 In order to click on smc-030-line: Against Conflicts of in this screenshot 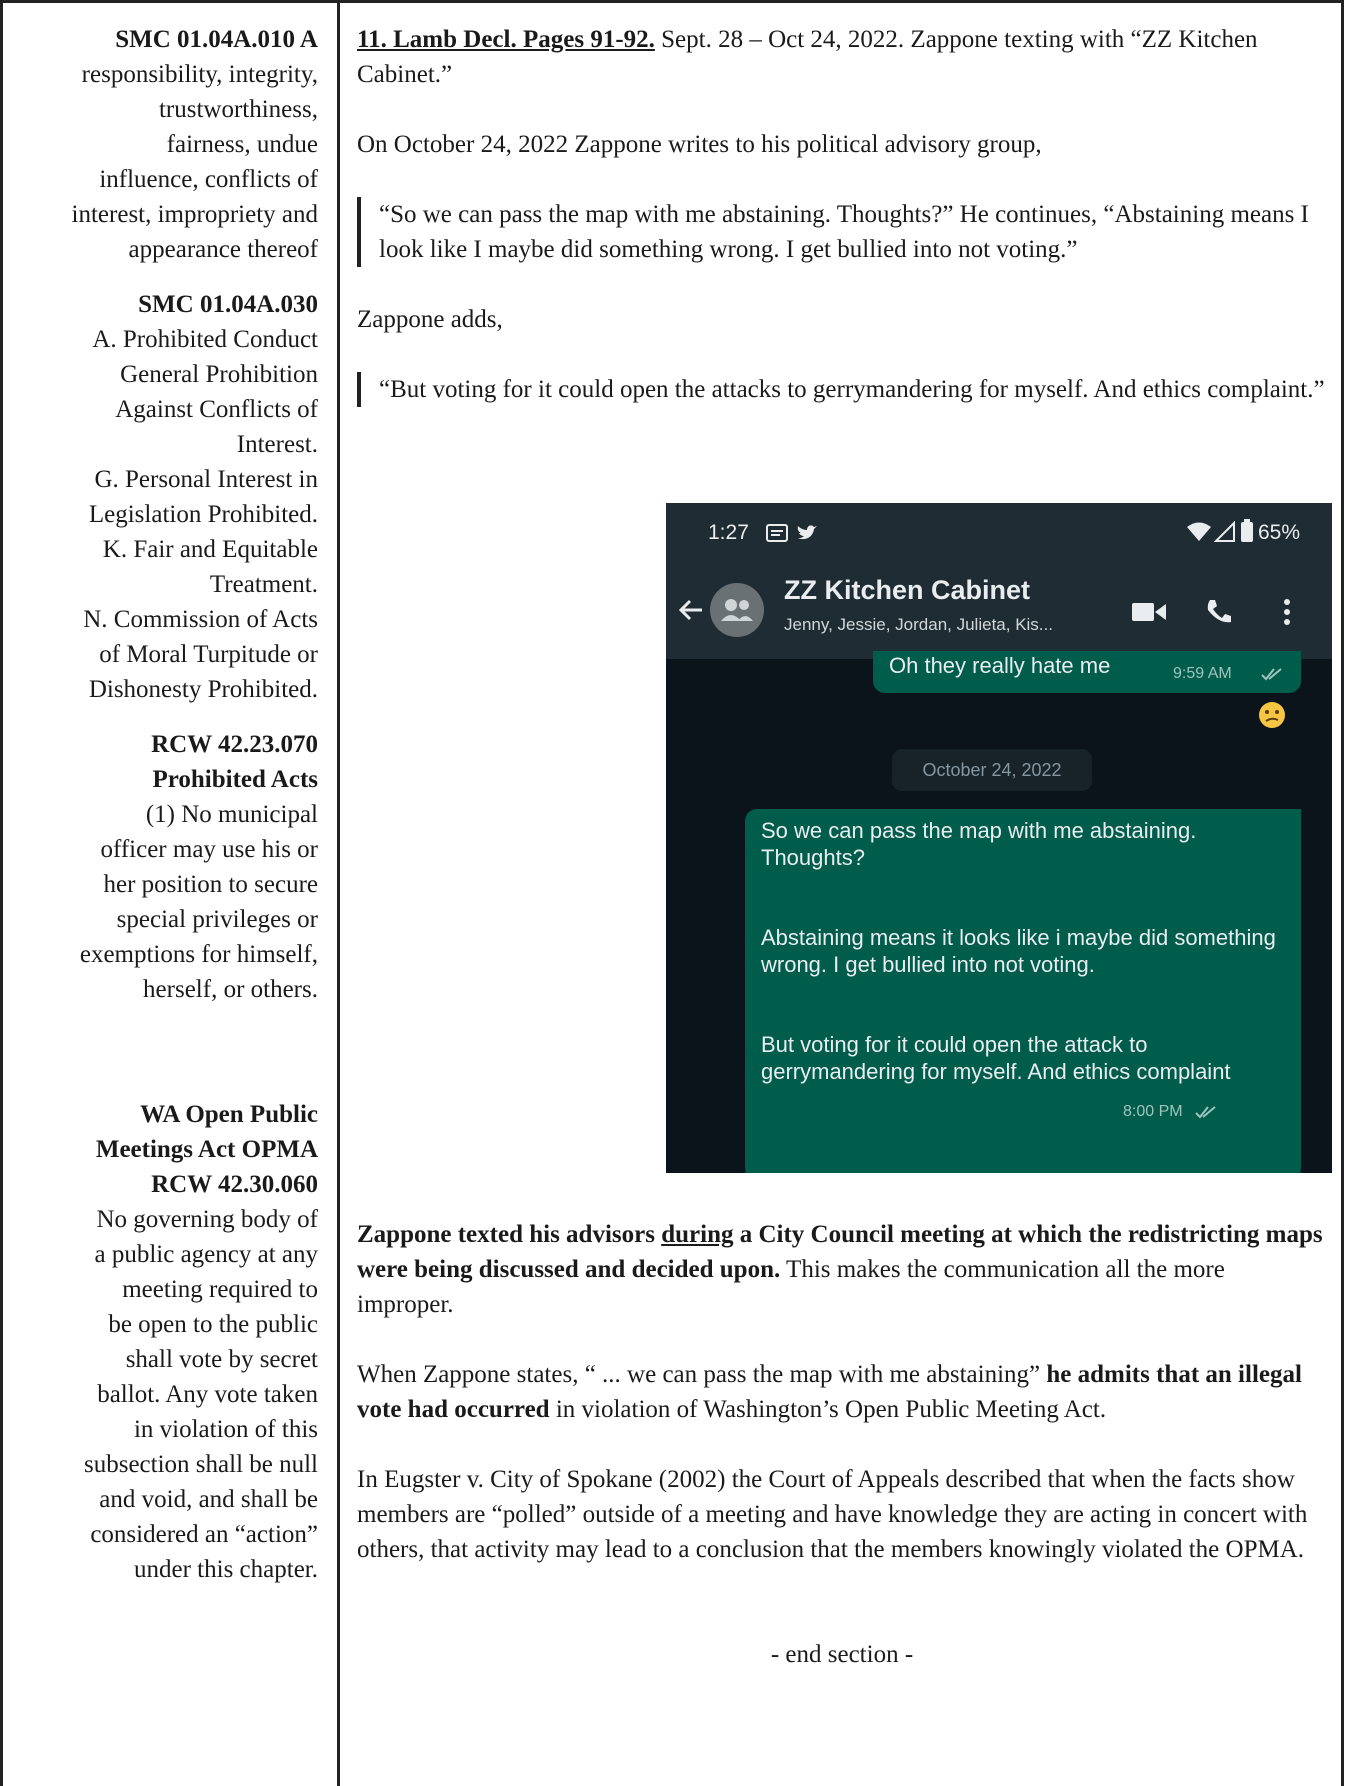, I will do `click(216, 409)`.